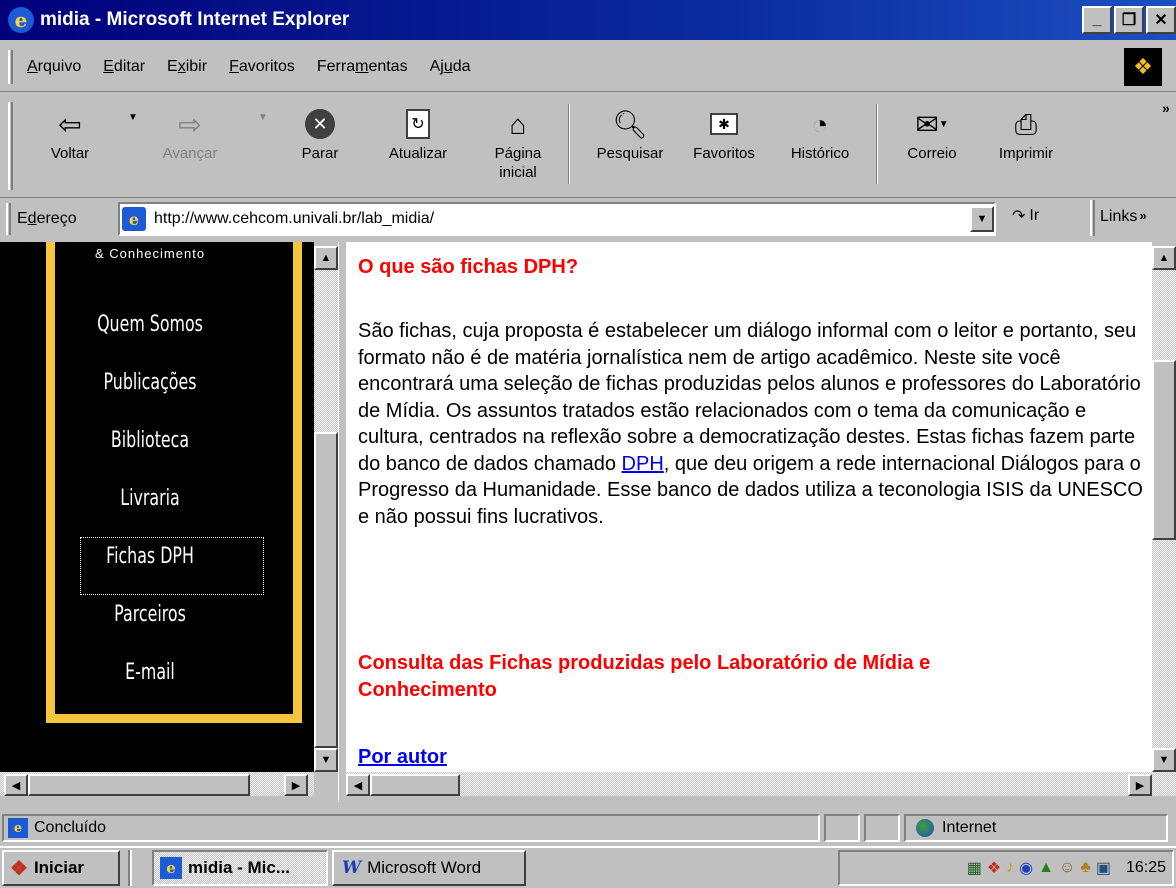 The image size is (1176, 888). Describe the element at coordinates (190, 147) in the screenshot. I see `forward-button: ⇨ Avançar` at that location.